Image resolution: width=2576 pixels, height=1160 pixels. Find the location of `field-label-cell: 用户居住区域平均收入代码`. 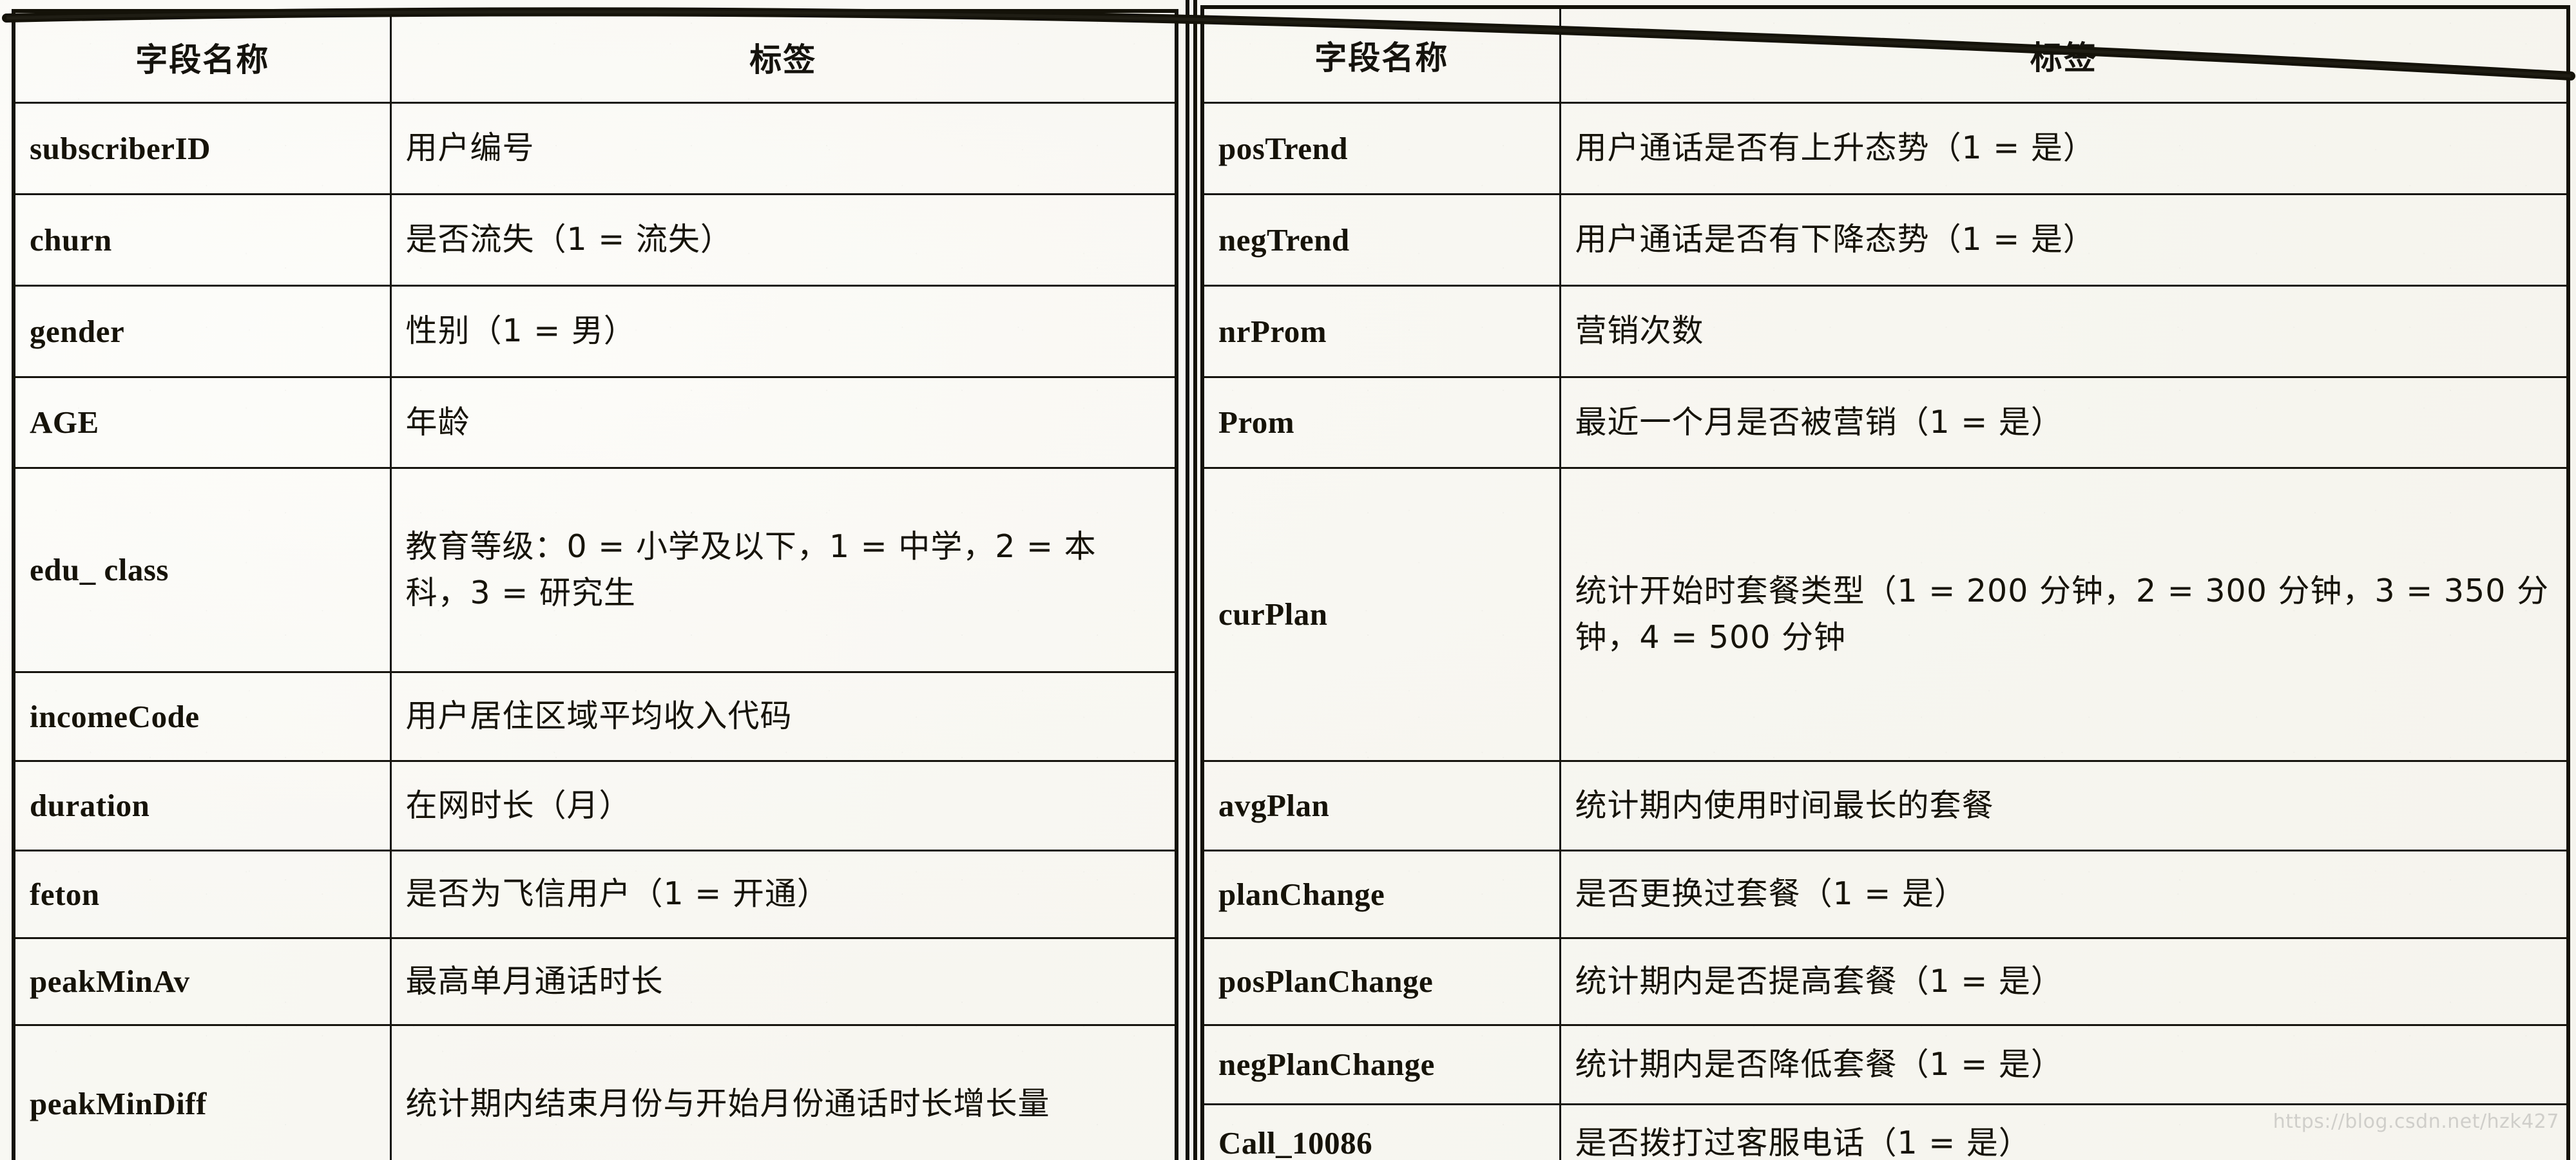

field-label-cell: 用户居住区域平均收入代码 is located at coordinates (784, 716).